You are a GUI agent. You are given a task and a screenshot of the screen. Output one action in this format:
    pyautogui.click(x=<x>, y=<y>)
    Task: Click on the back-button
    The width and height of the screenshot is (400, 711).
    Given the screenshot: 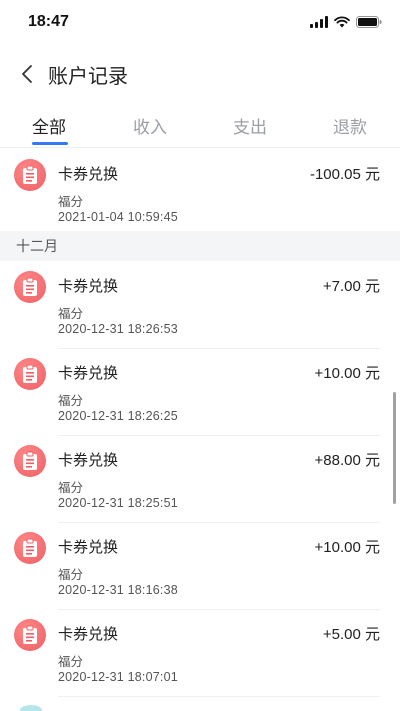 What is the action you would take?
    pyautogui.click(x=28, y=74)
    